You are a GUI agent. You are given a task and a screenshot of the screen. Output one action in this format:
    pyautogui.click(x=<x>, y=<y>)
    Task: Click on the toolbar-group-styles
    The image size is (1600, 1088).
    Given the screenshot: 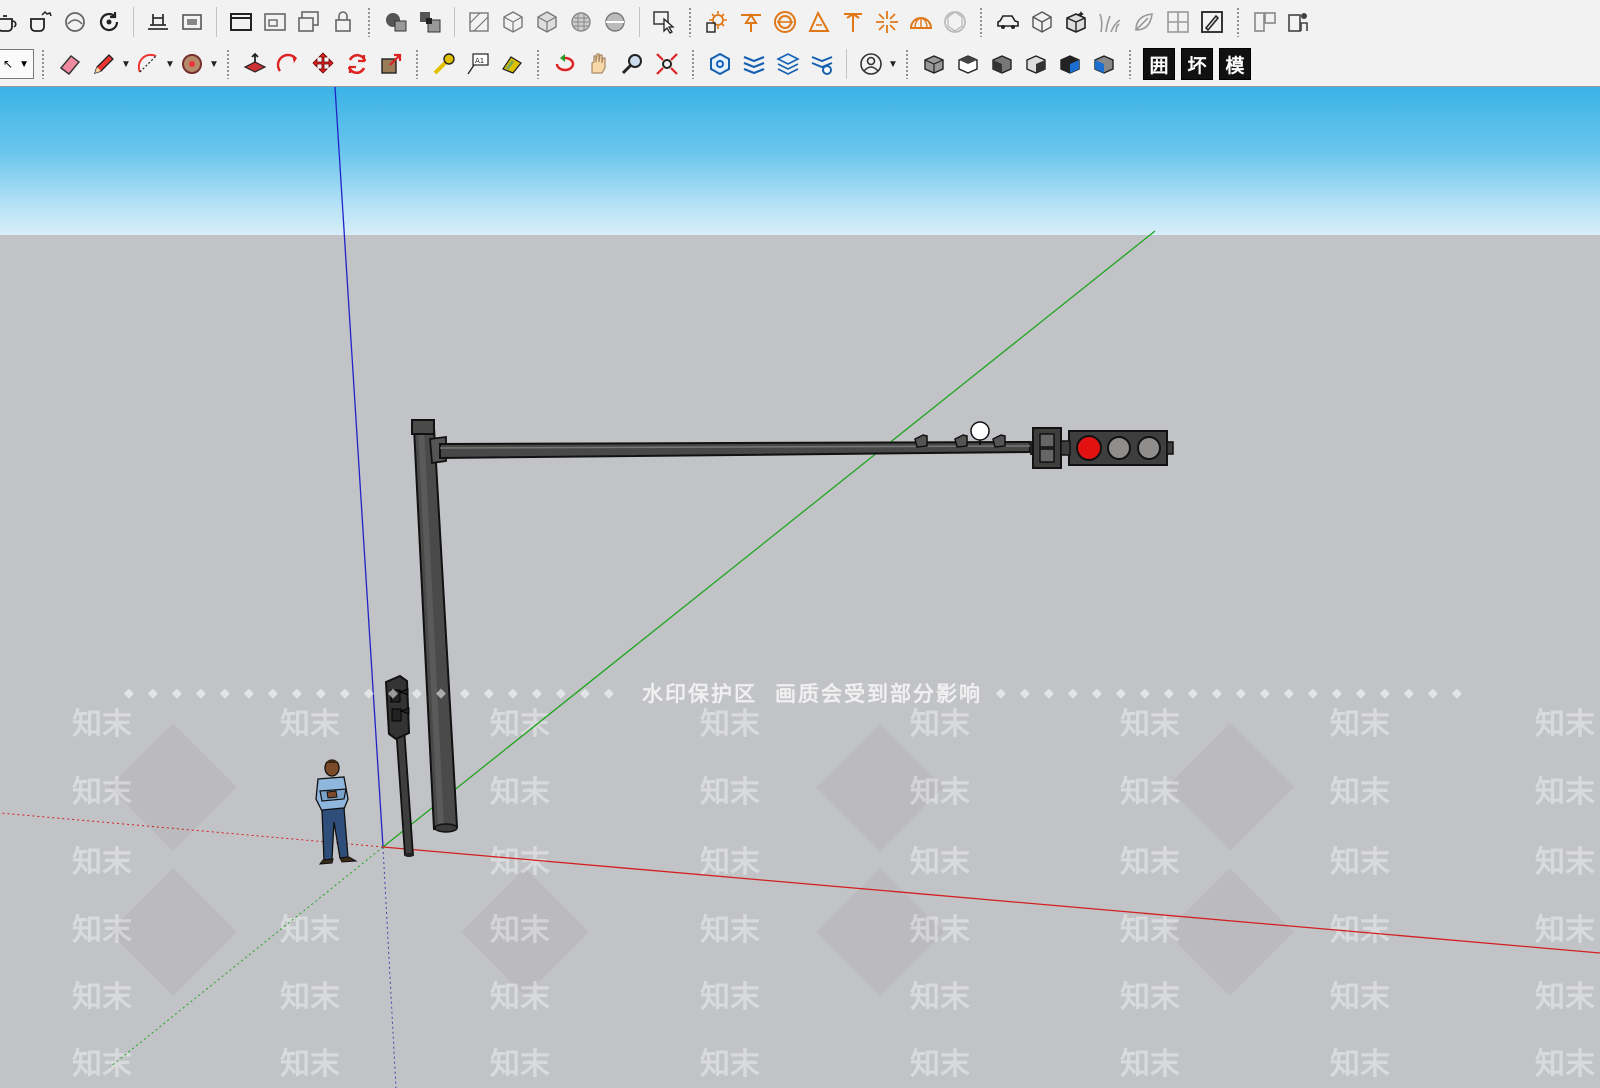 What is the action you would take?
    pyautogui.click(x=547, y=22)
    